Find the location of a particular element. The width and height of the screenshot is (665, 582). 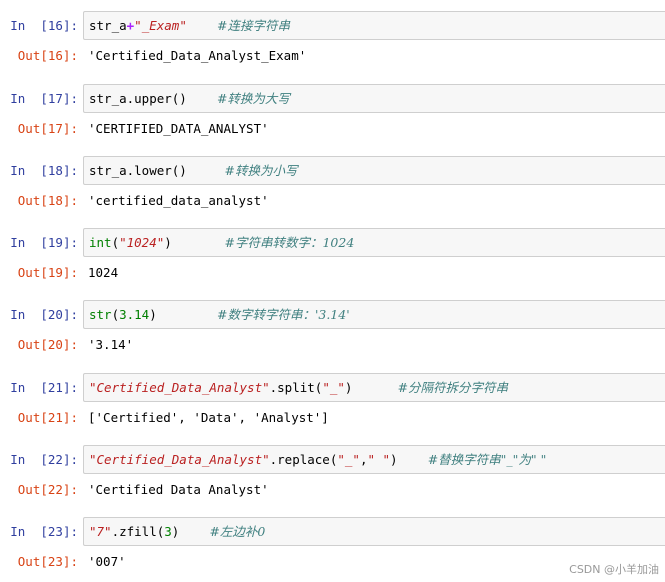

cell-output: 'certified_data_analyst' is located at coordinates (178, 200).